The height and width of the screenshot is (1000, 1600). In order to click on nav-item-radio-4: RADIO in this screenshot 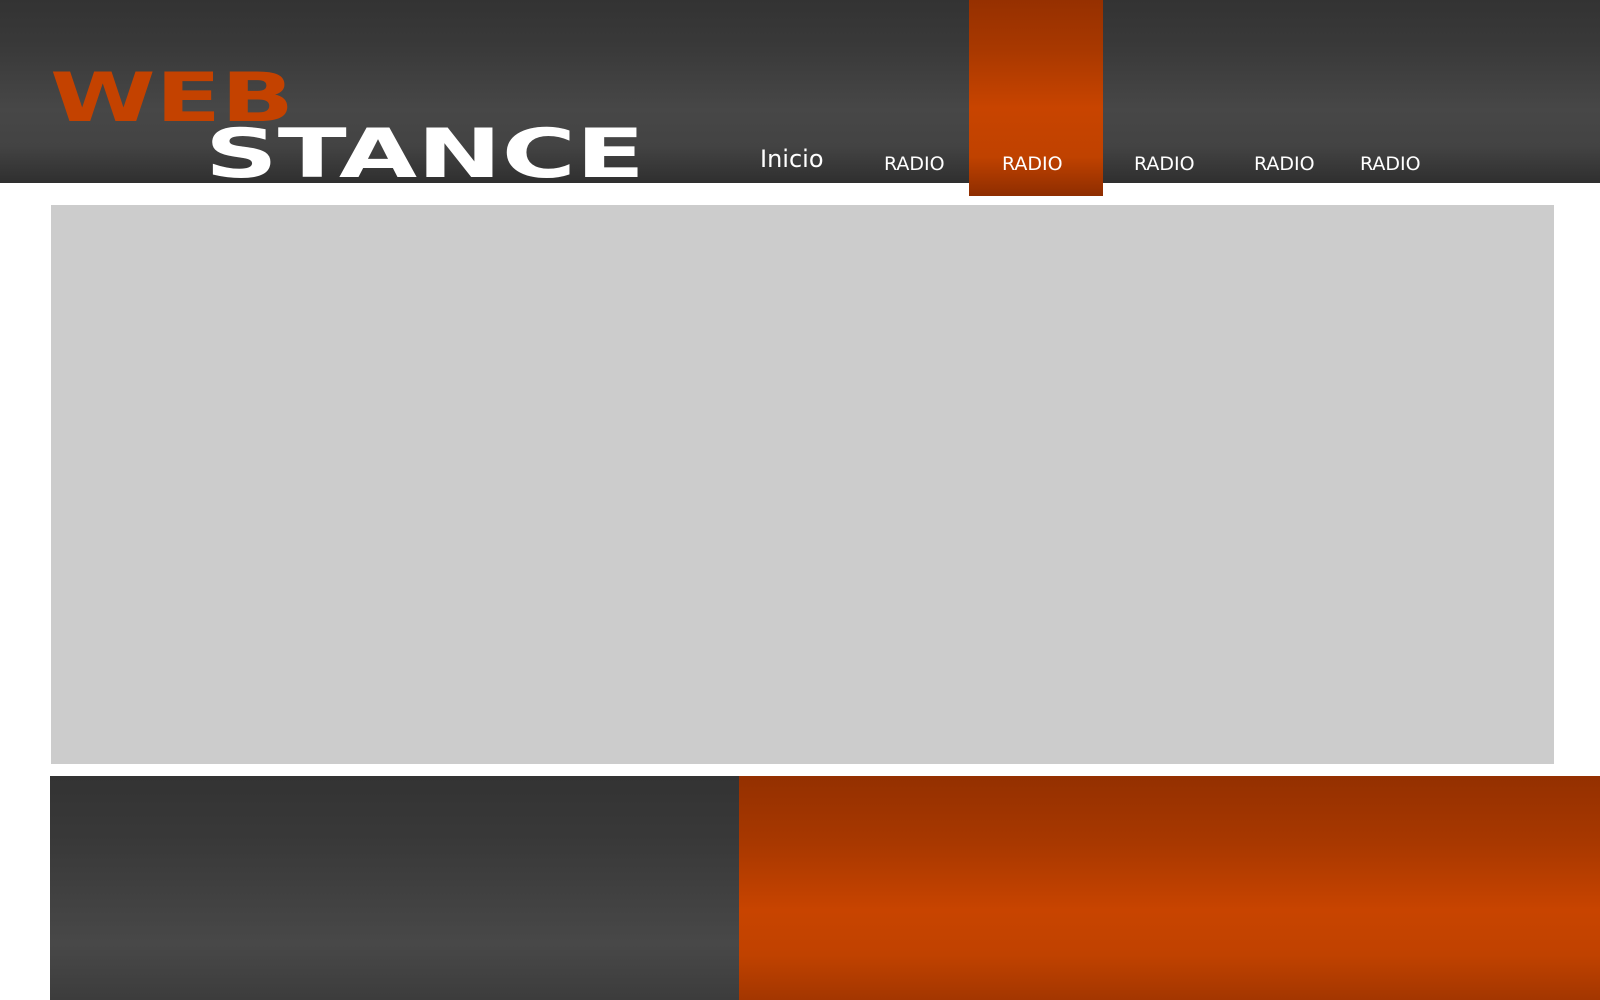, I will do `click(1284, 164)`.